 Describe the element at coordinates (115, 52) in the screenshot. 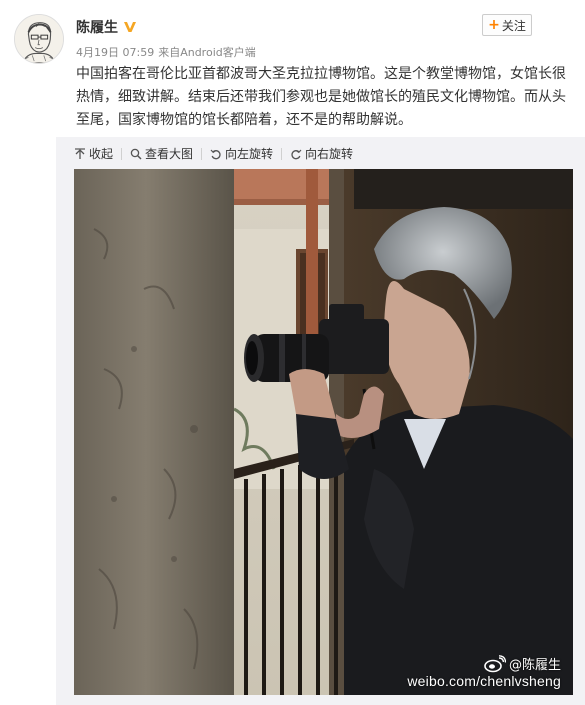

I see `post-timestamp: 4月19日 07:59` at that location.